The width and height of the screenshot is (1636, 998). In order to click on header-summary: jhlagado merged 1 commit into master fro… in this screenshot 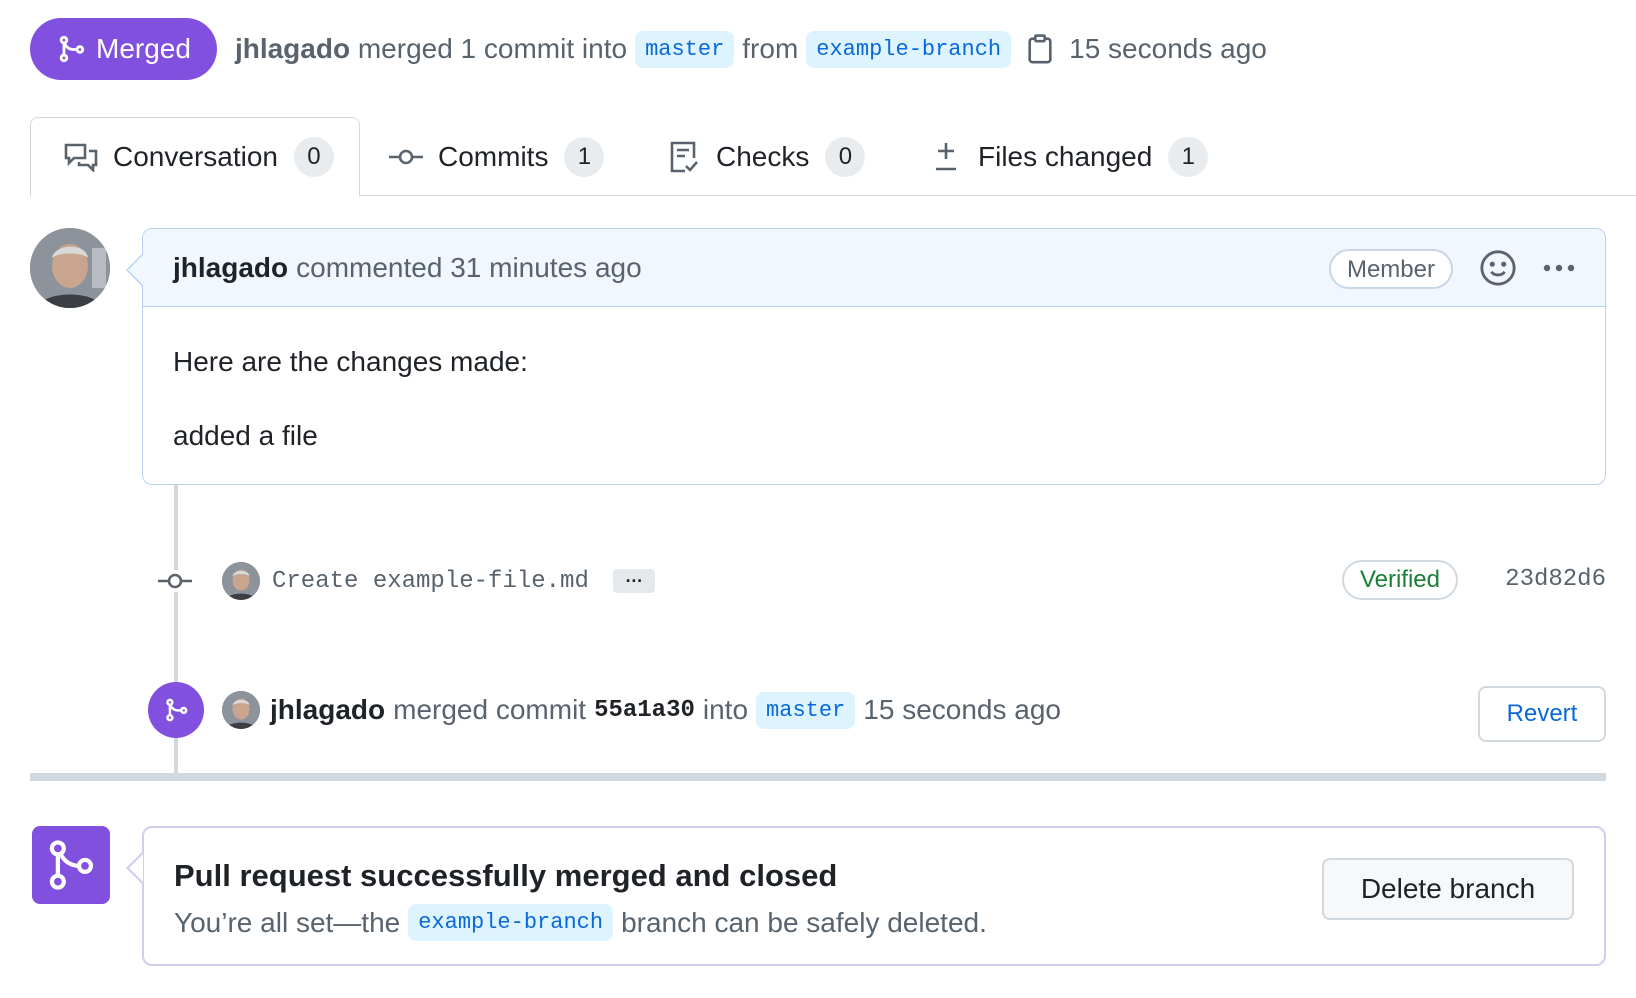, I will do `click(751, 49)`.